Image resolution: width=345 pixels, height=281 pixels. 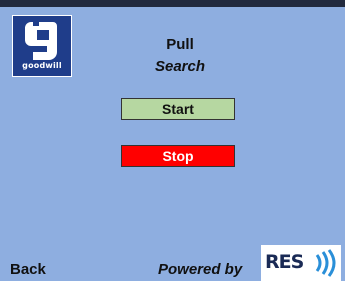 What do you see at coordinates (42, 65) in the screenshot?
I see `goodwill-logo-text: goodwill` at bounding box center [42, 65].